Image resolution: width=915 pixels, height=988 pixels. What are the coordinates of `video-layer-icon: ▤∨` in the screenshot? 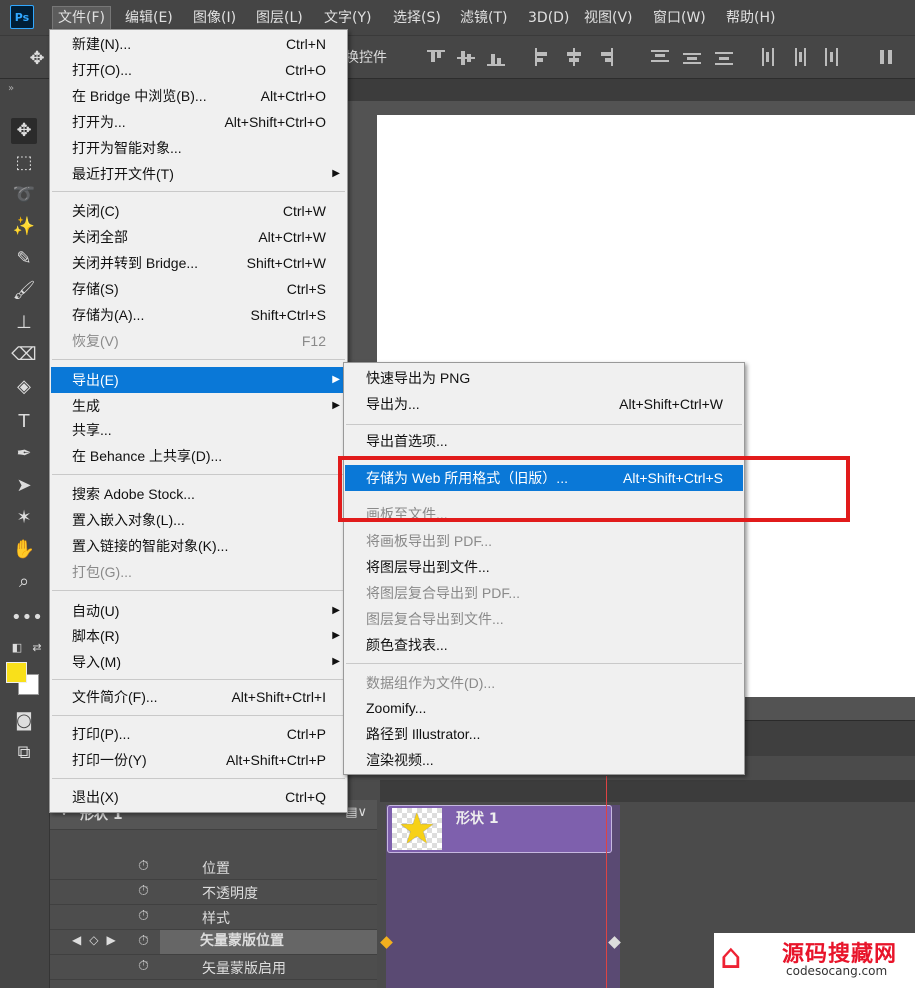 It's located at (356, 812).